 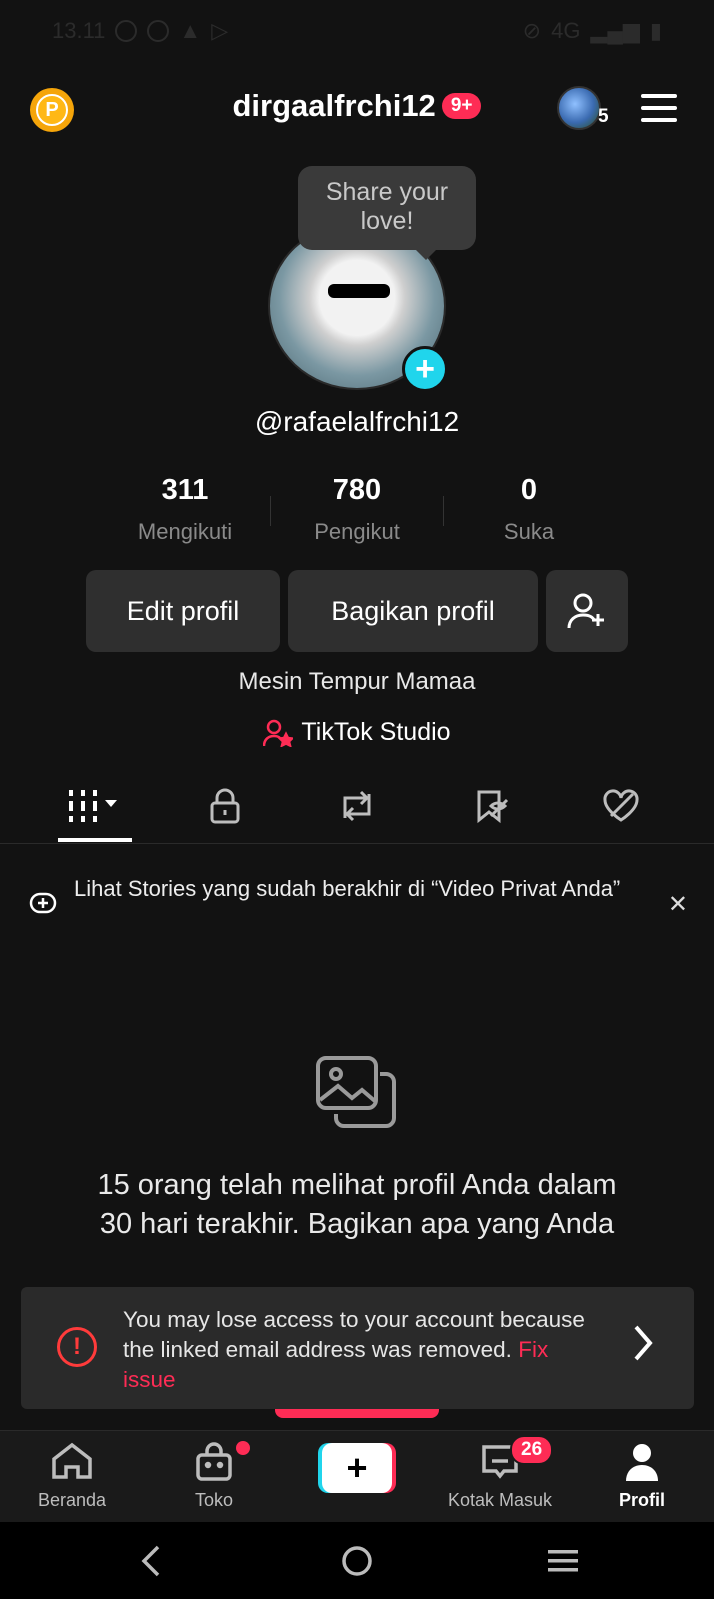 What do you see at coordinates (214, 1500) in the screenshot?
I see `nav-label: Toko` at bounding box center [214, 1500].